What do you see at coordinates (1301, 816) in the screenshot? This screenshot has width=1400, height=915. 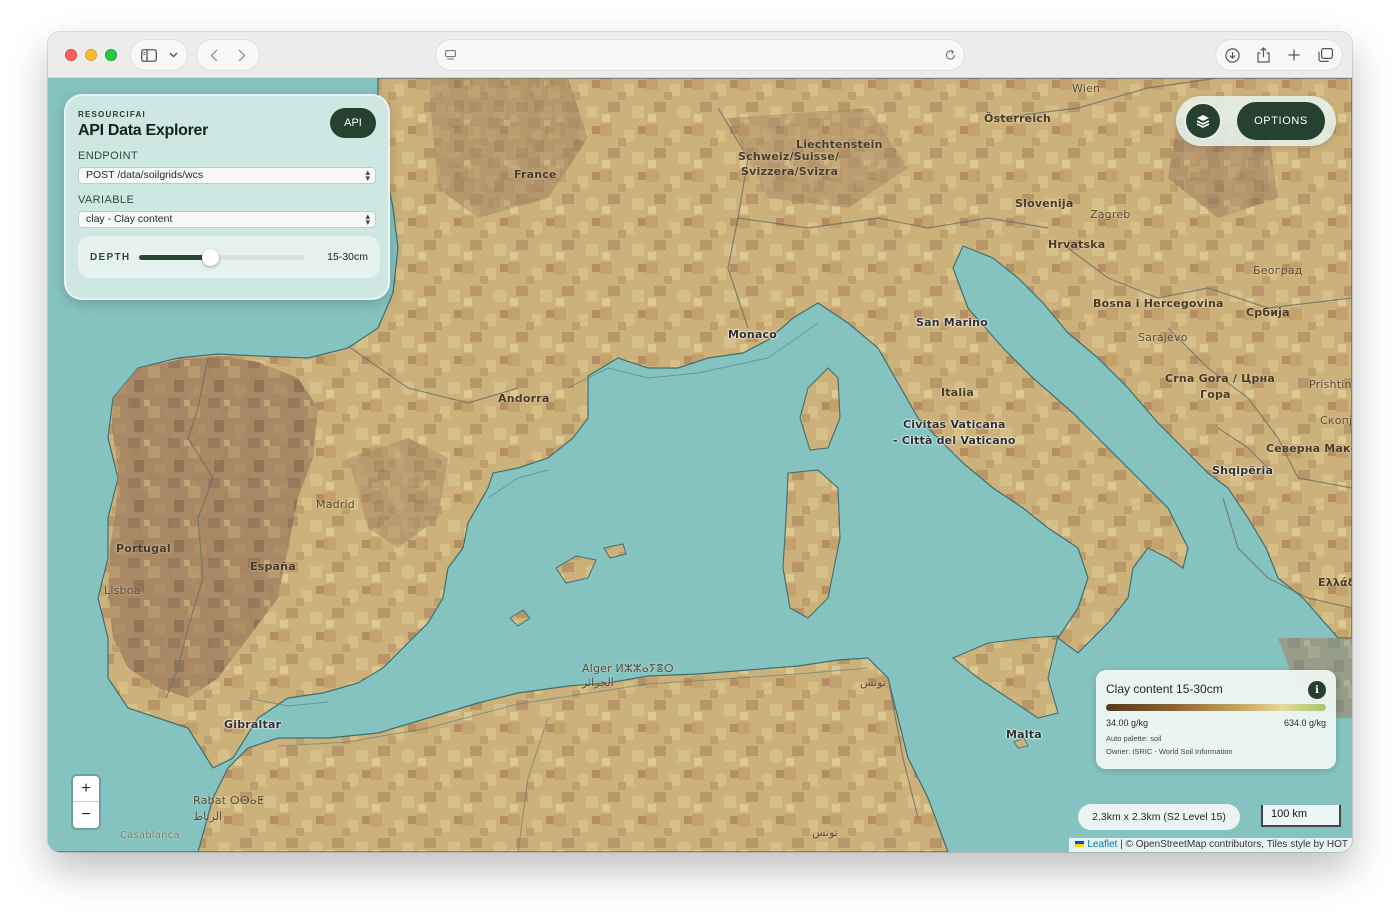 I see `scale-bar: 100 km` at bounding box center [1301, 816].